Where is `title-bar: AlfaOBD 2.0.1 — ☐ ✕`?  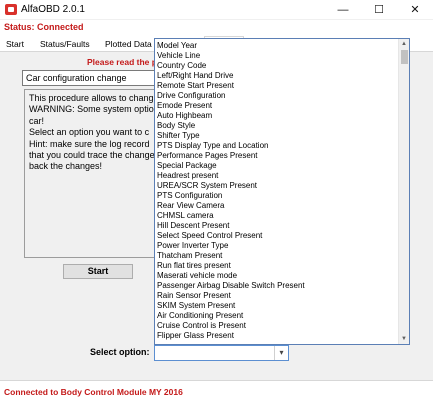 title-bar: AlfaOBD 2.0.1 — ☐ ✕ is located at coordinates (216, 10).